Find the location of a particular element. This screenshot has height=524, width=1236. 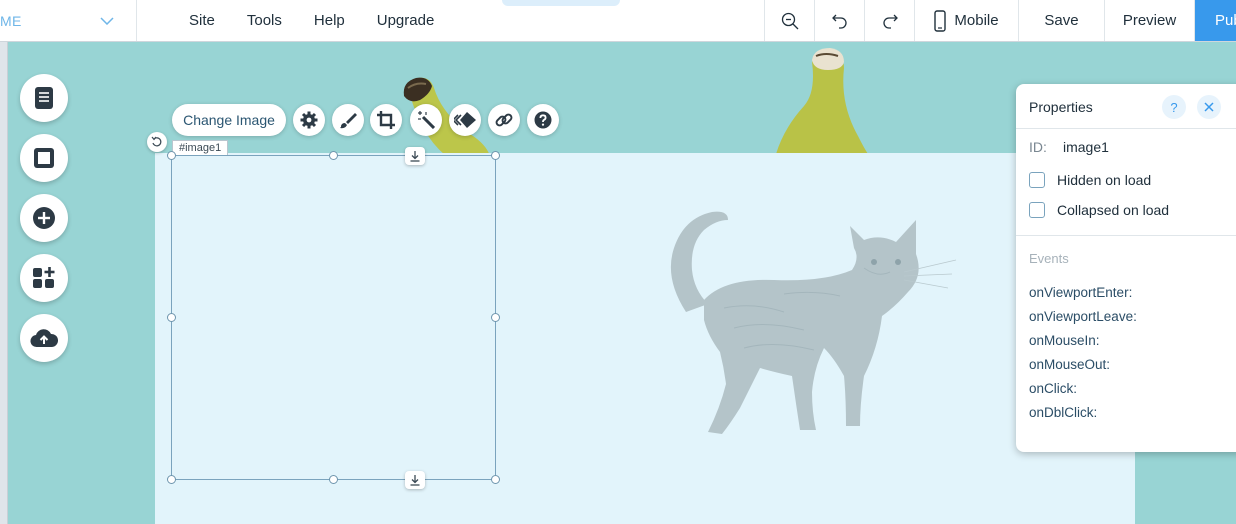

top-tab-notch is located at coordinates (561, 3).